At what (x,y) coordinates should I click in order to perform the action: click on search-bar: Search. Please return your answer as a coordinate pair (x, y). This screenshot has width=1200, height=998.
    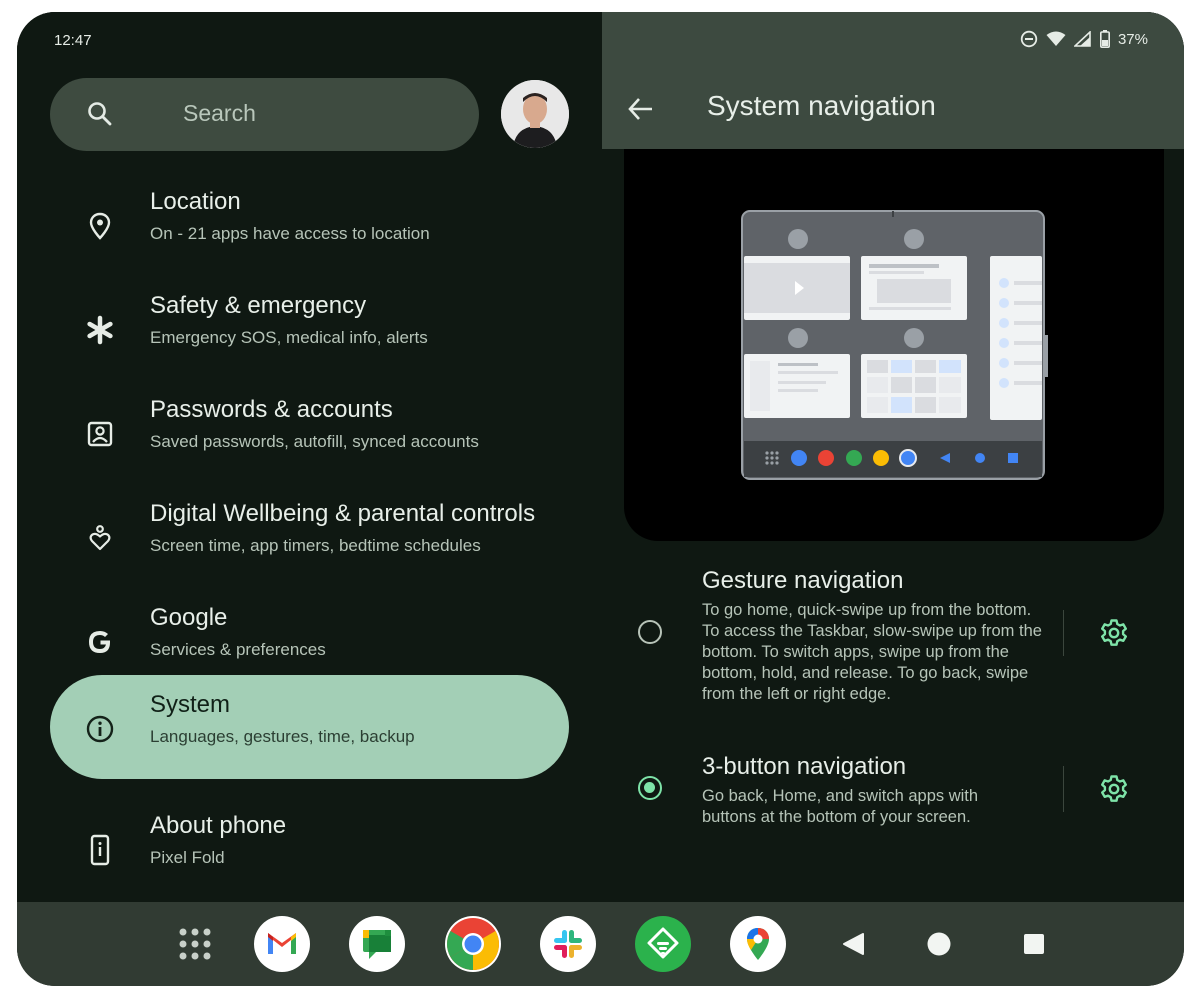
    Looking at the image, I should click on (264, 114).